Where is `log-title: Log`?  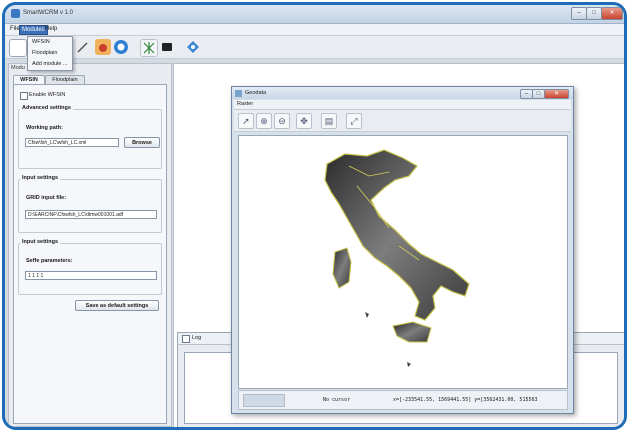 log-title: Log is located at coordinates (197, 338).